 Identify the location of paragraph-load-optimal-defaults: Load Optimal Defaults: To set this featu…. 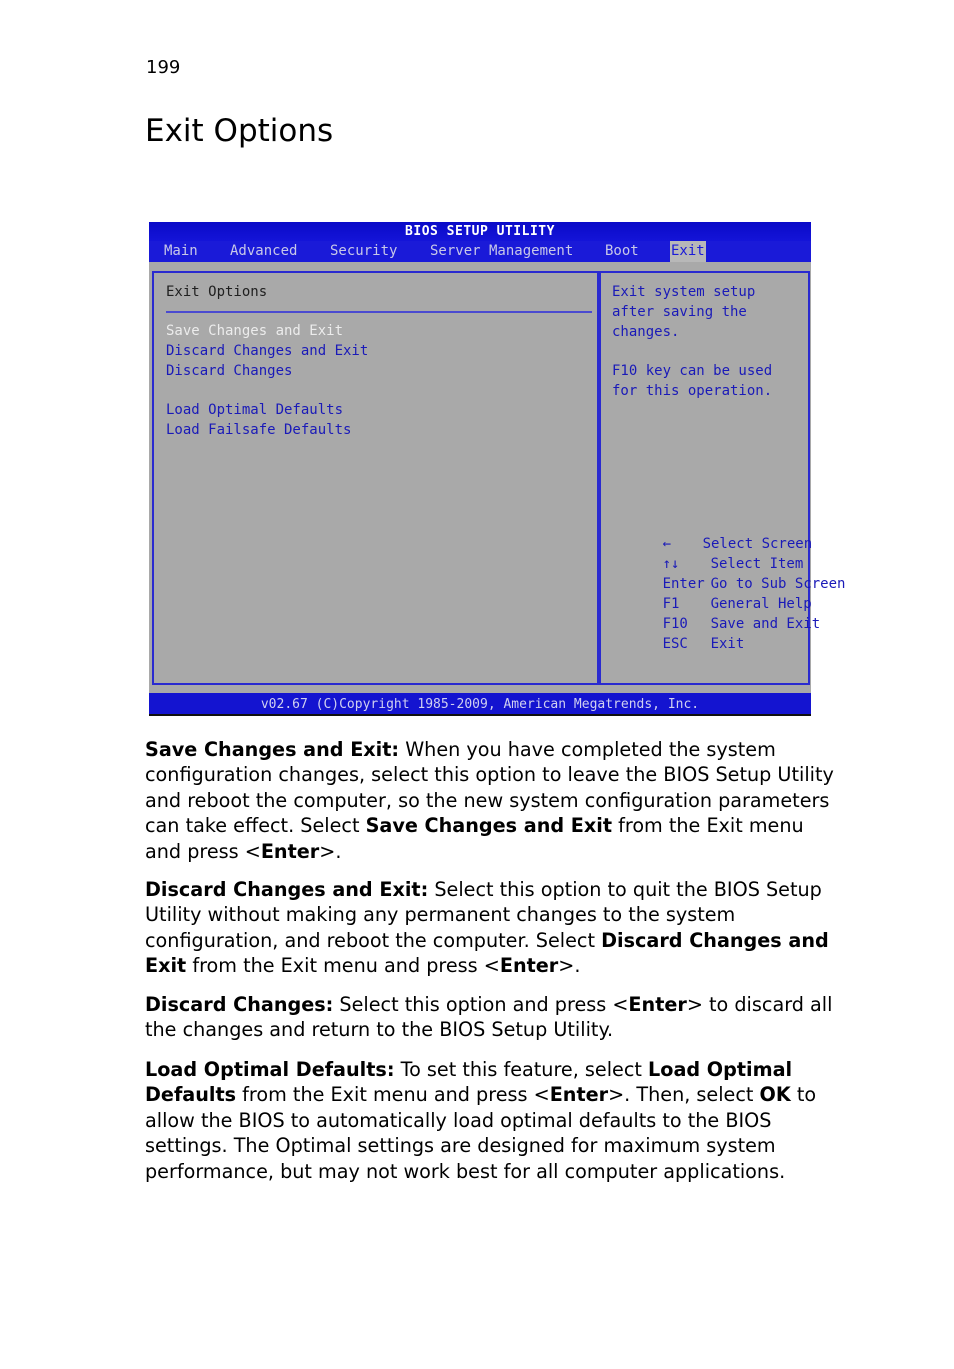
(490, 1120).